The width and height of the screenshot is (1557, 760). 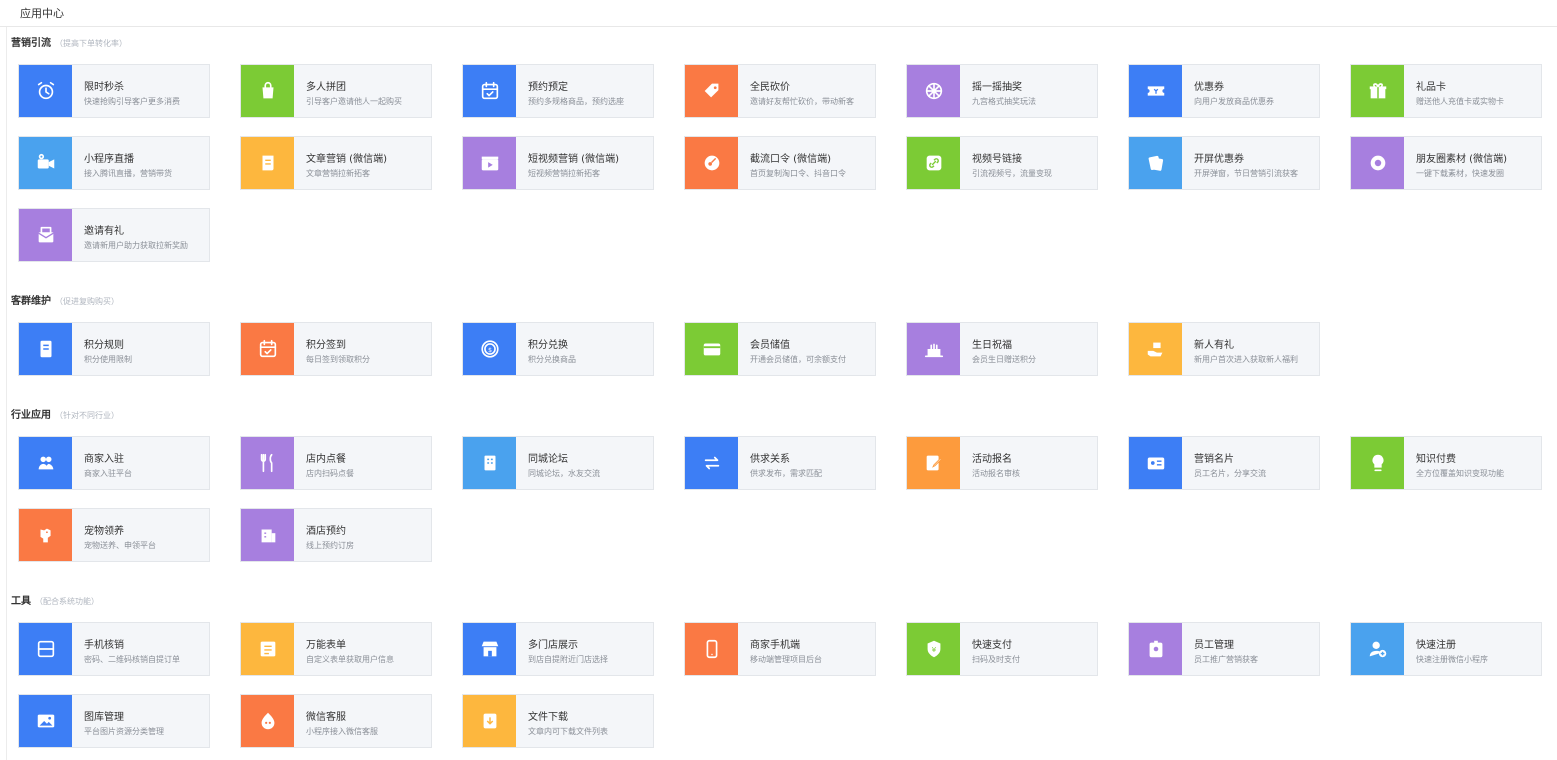 I want to click on app-name: 预约预定, so click(x=548, y=87).